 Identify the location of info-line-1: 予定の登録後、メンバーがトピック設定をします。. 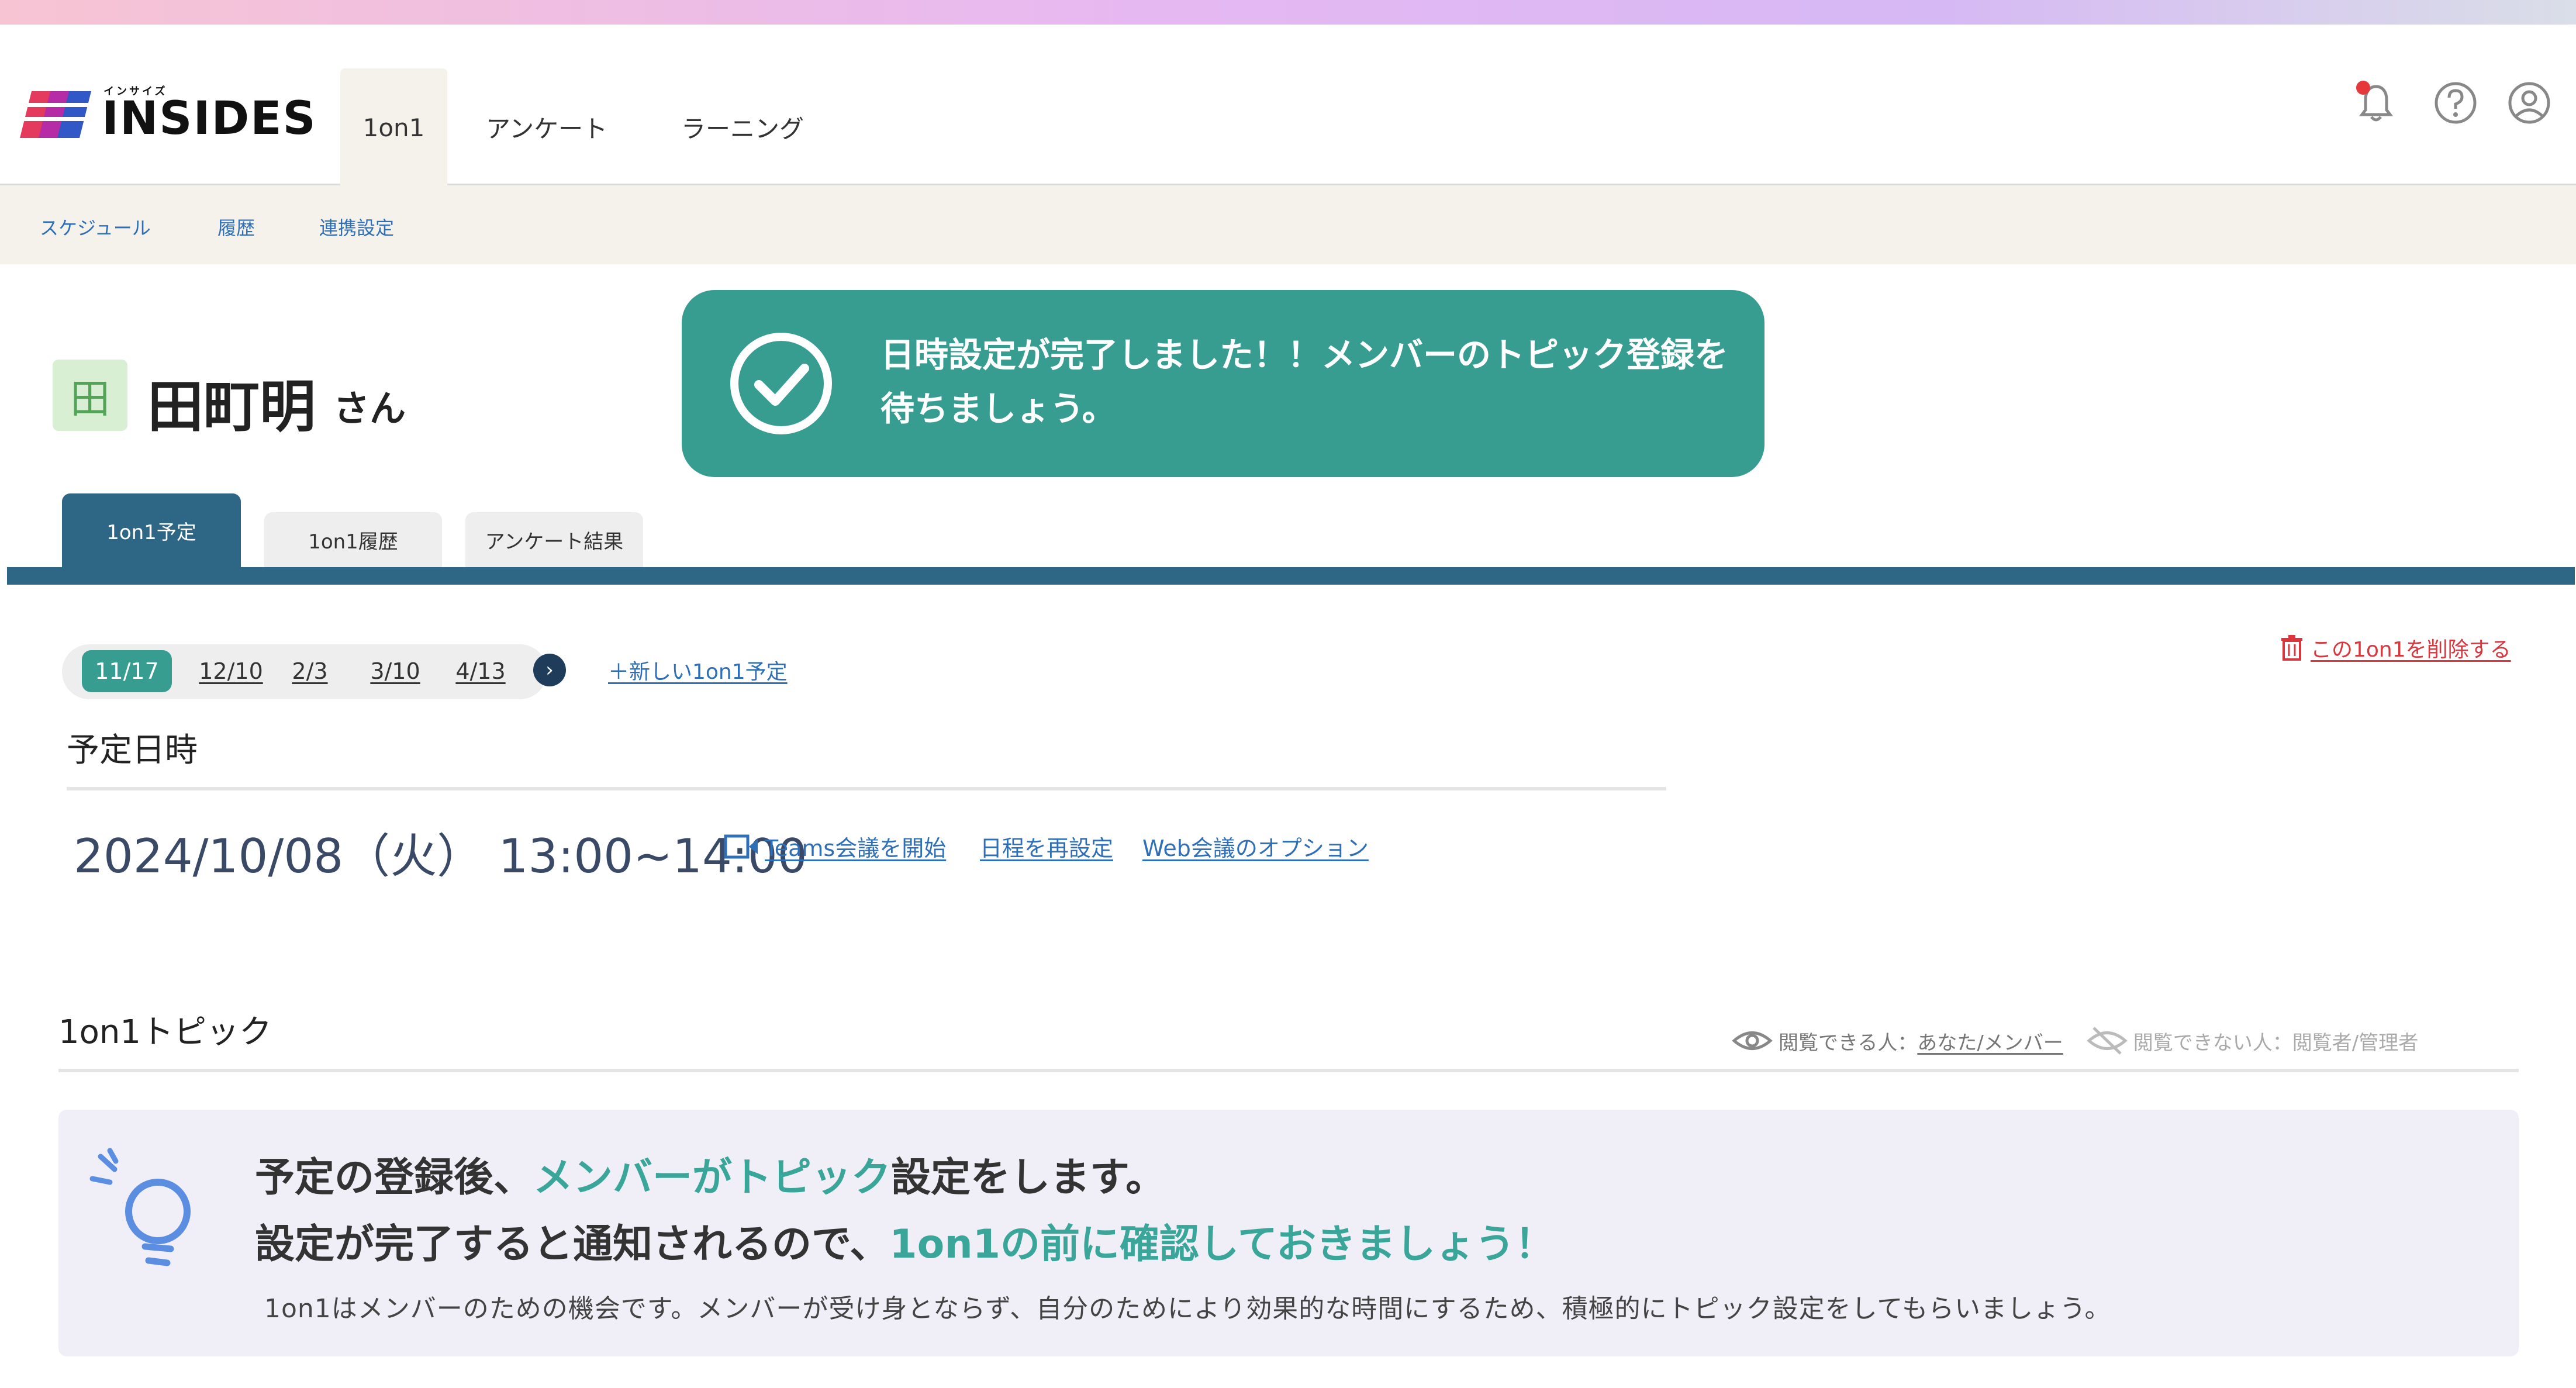
(710, 1174).